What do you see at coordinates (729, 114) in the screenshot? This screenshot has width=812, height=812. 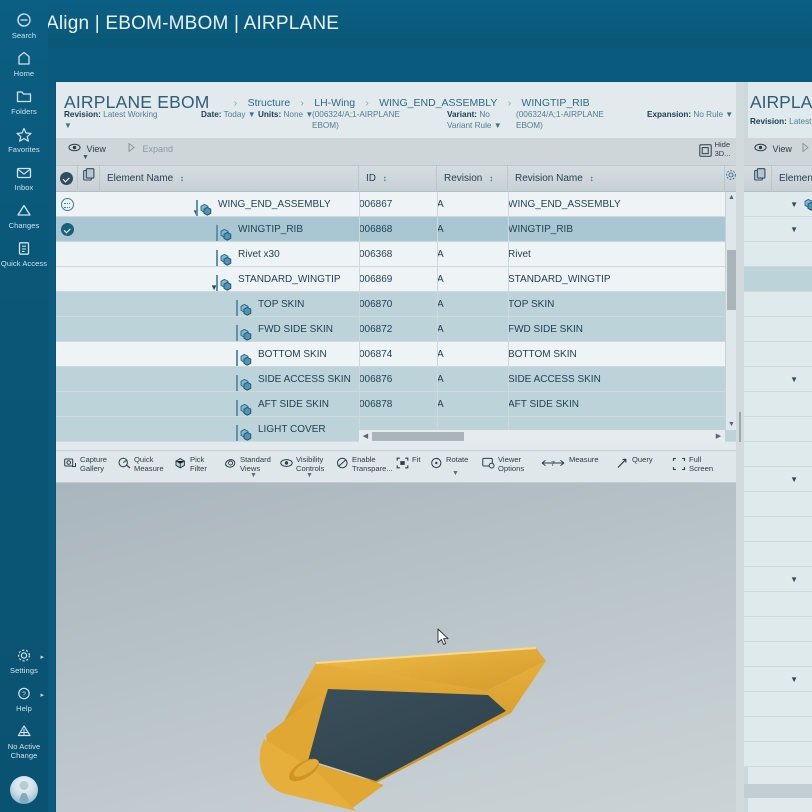 I see `chevron-down-icon-expansion: ▼` at bounding box center [729, 114].